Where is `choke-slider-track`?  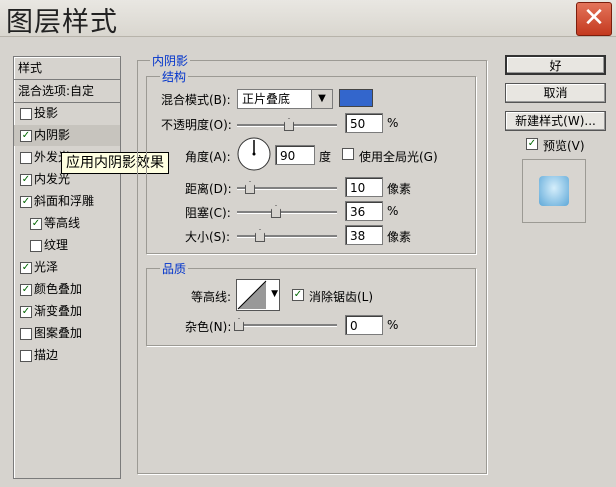
choke-slider-track is located at coordinates (287, 212).